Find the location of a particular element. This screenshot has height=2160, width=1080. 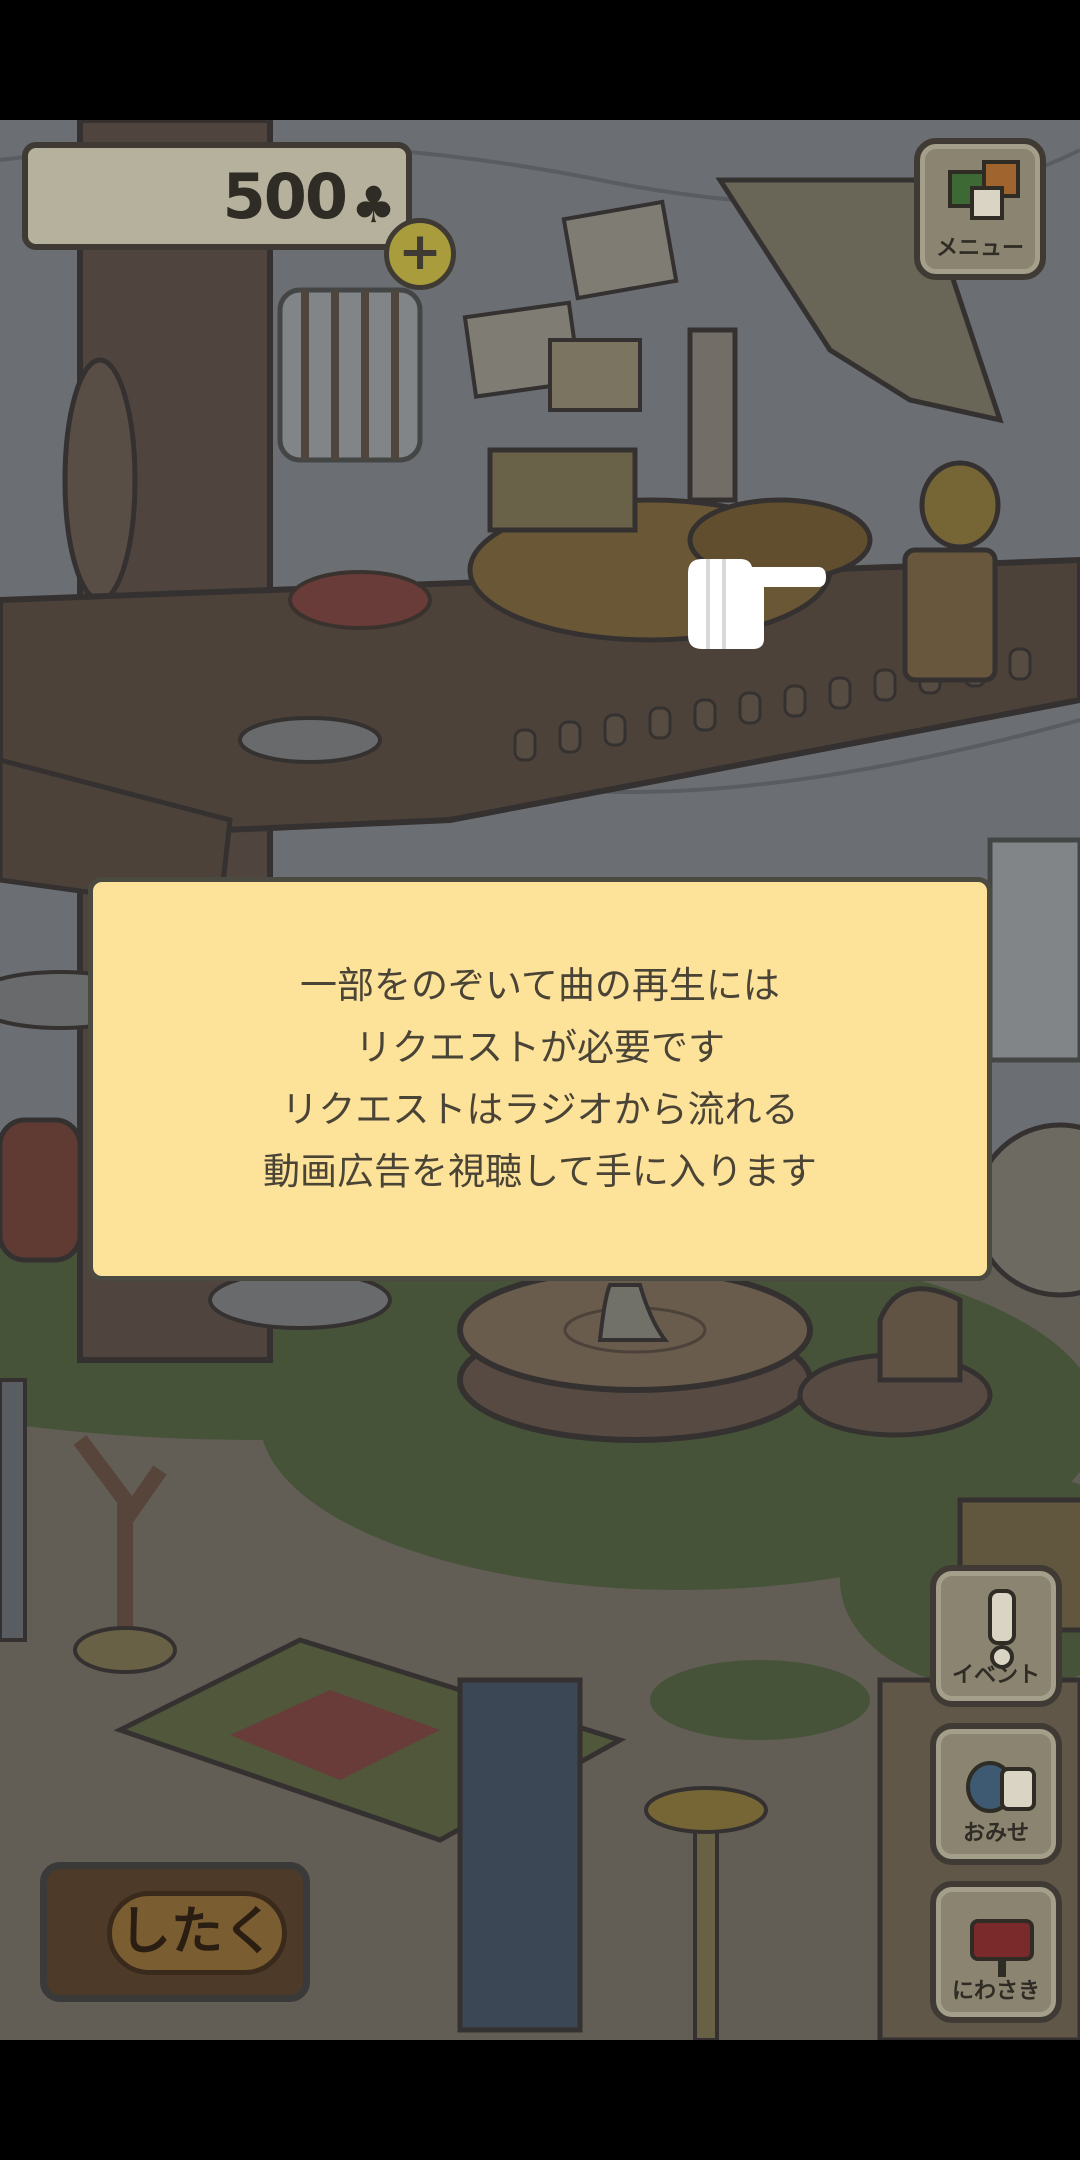

shop-button: おみせ is located at coordinates (996, 1794).